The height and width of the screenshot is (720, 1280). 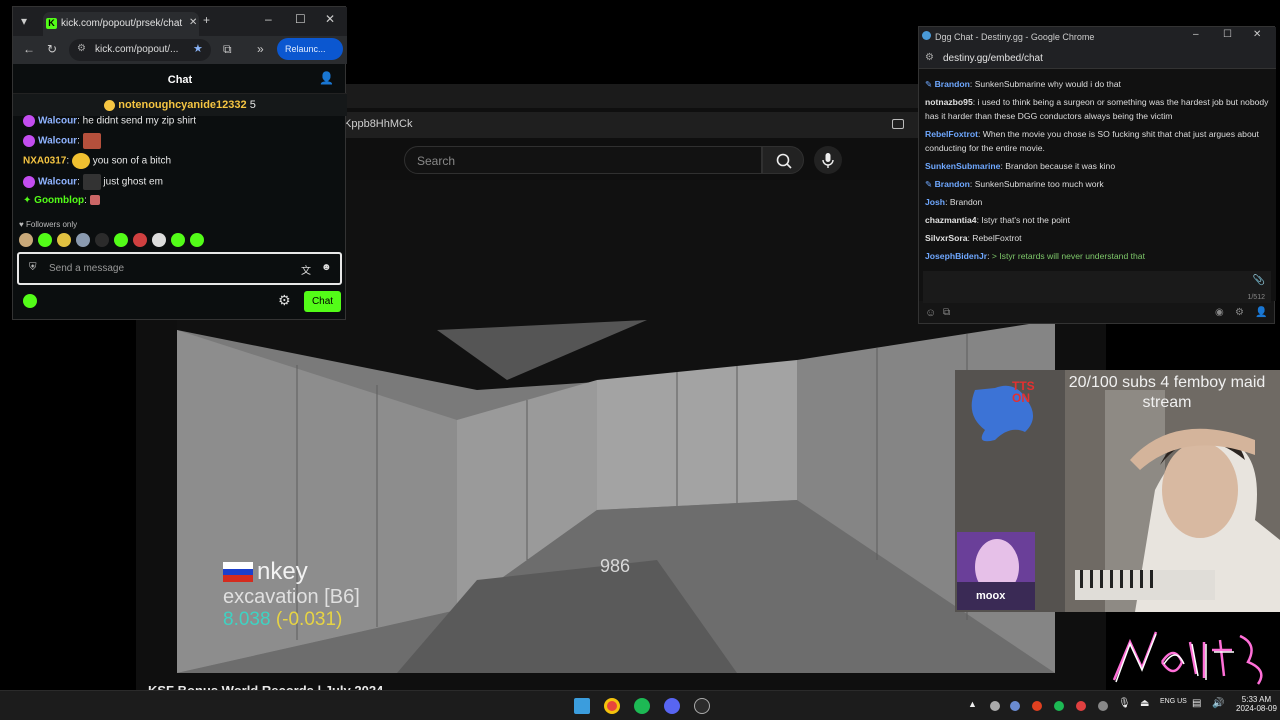 What do you see at coordinates (1037, 706) in the screenshot?
I see `brave-icon` at bounding box center [1037, 706].